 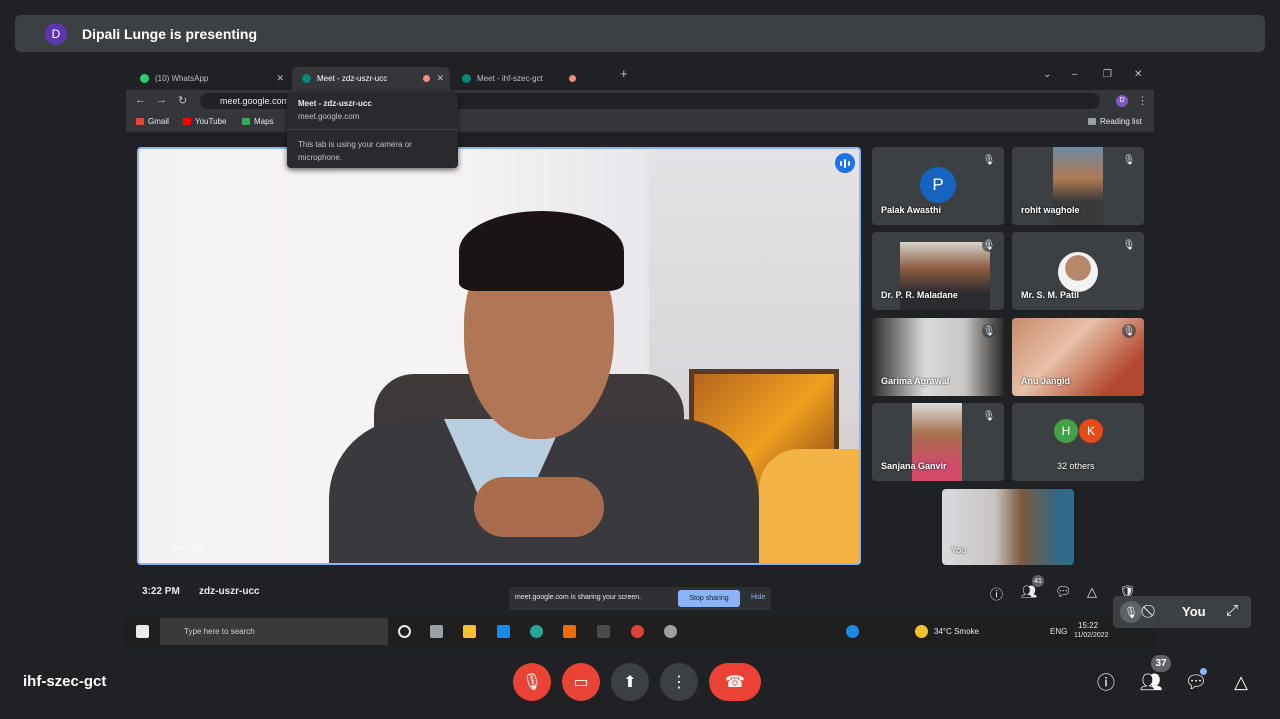 I want to click on app-icon, so click(x=603, y=631).